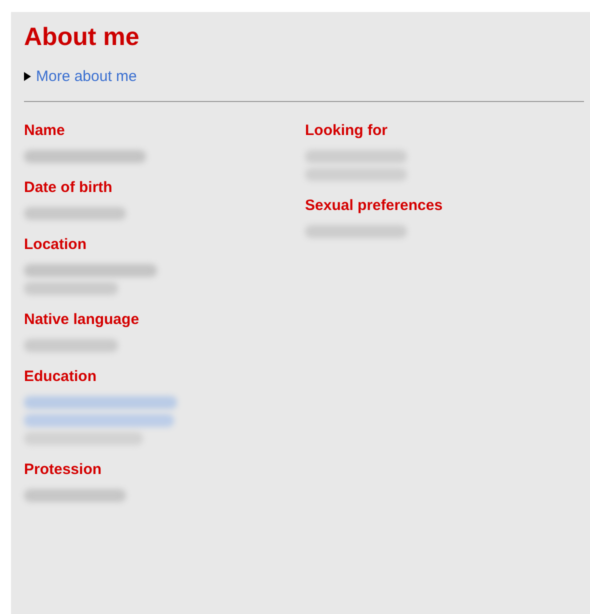 The width and height of the screenshot is (590, 614). What do you see at coordinates (86, 76) in the screenshot?
I see `more-link: More about me` at bounding box center [86, 76].